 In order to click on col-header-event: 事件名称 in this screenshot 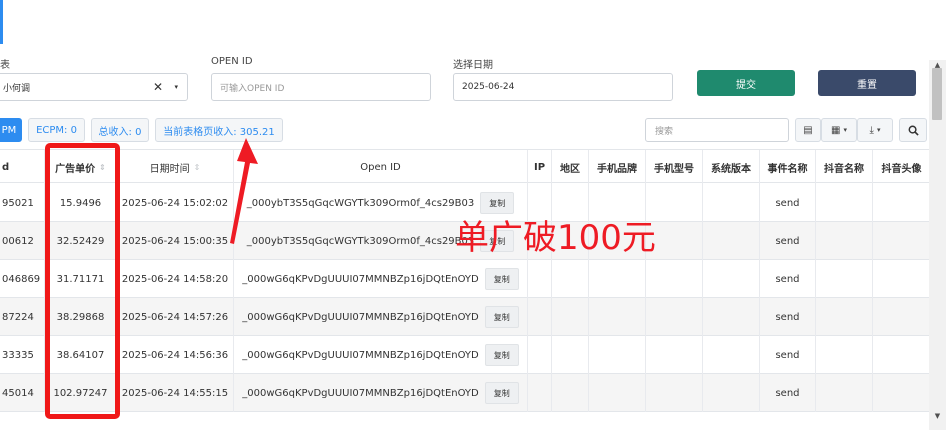, I will do `click(788, 167)`.